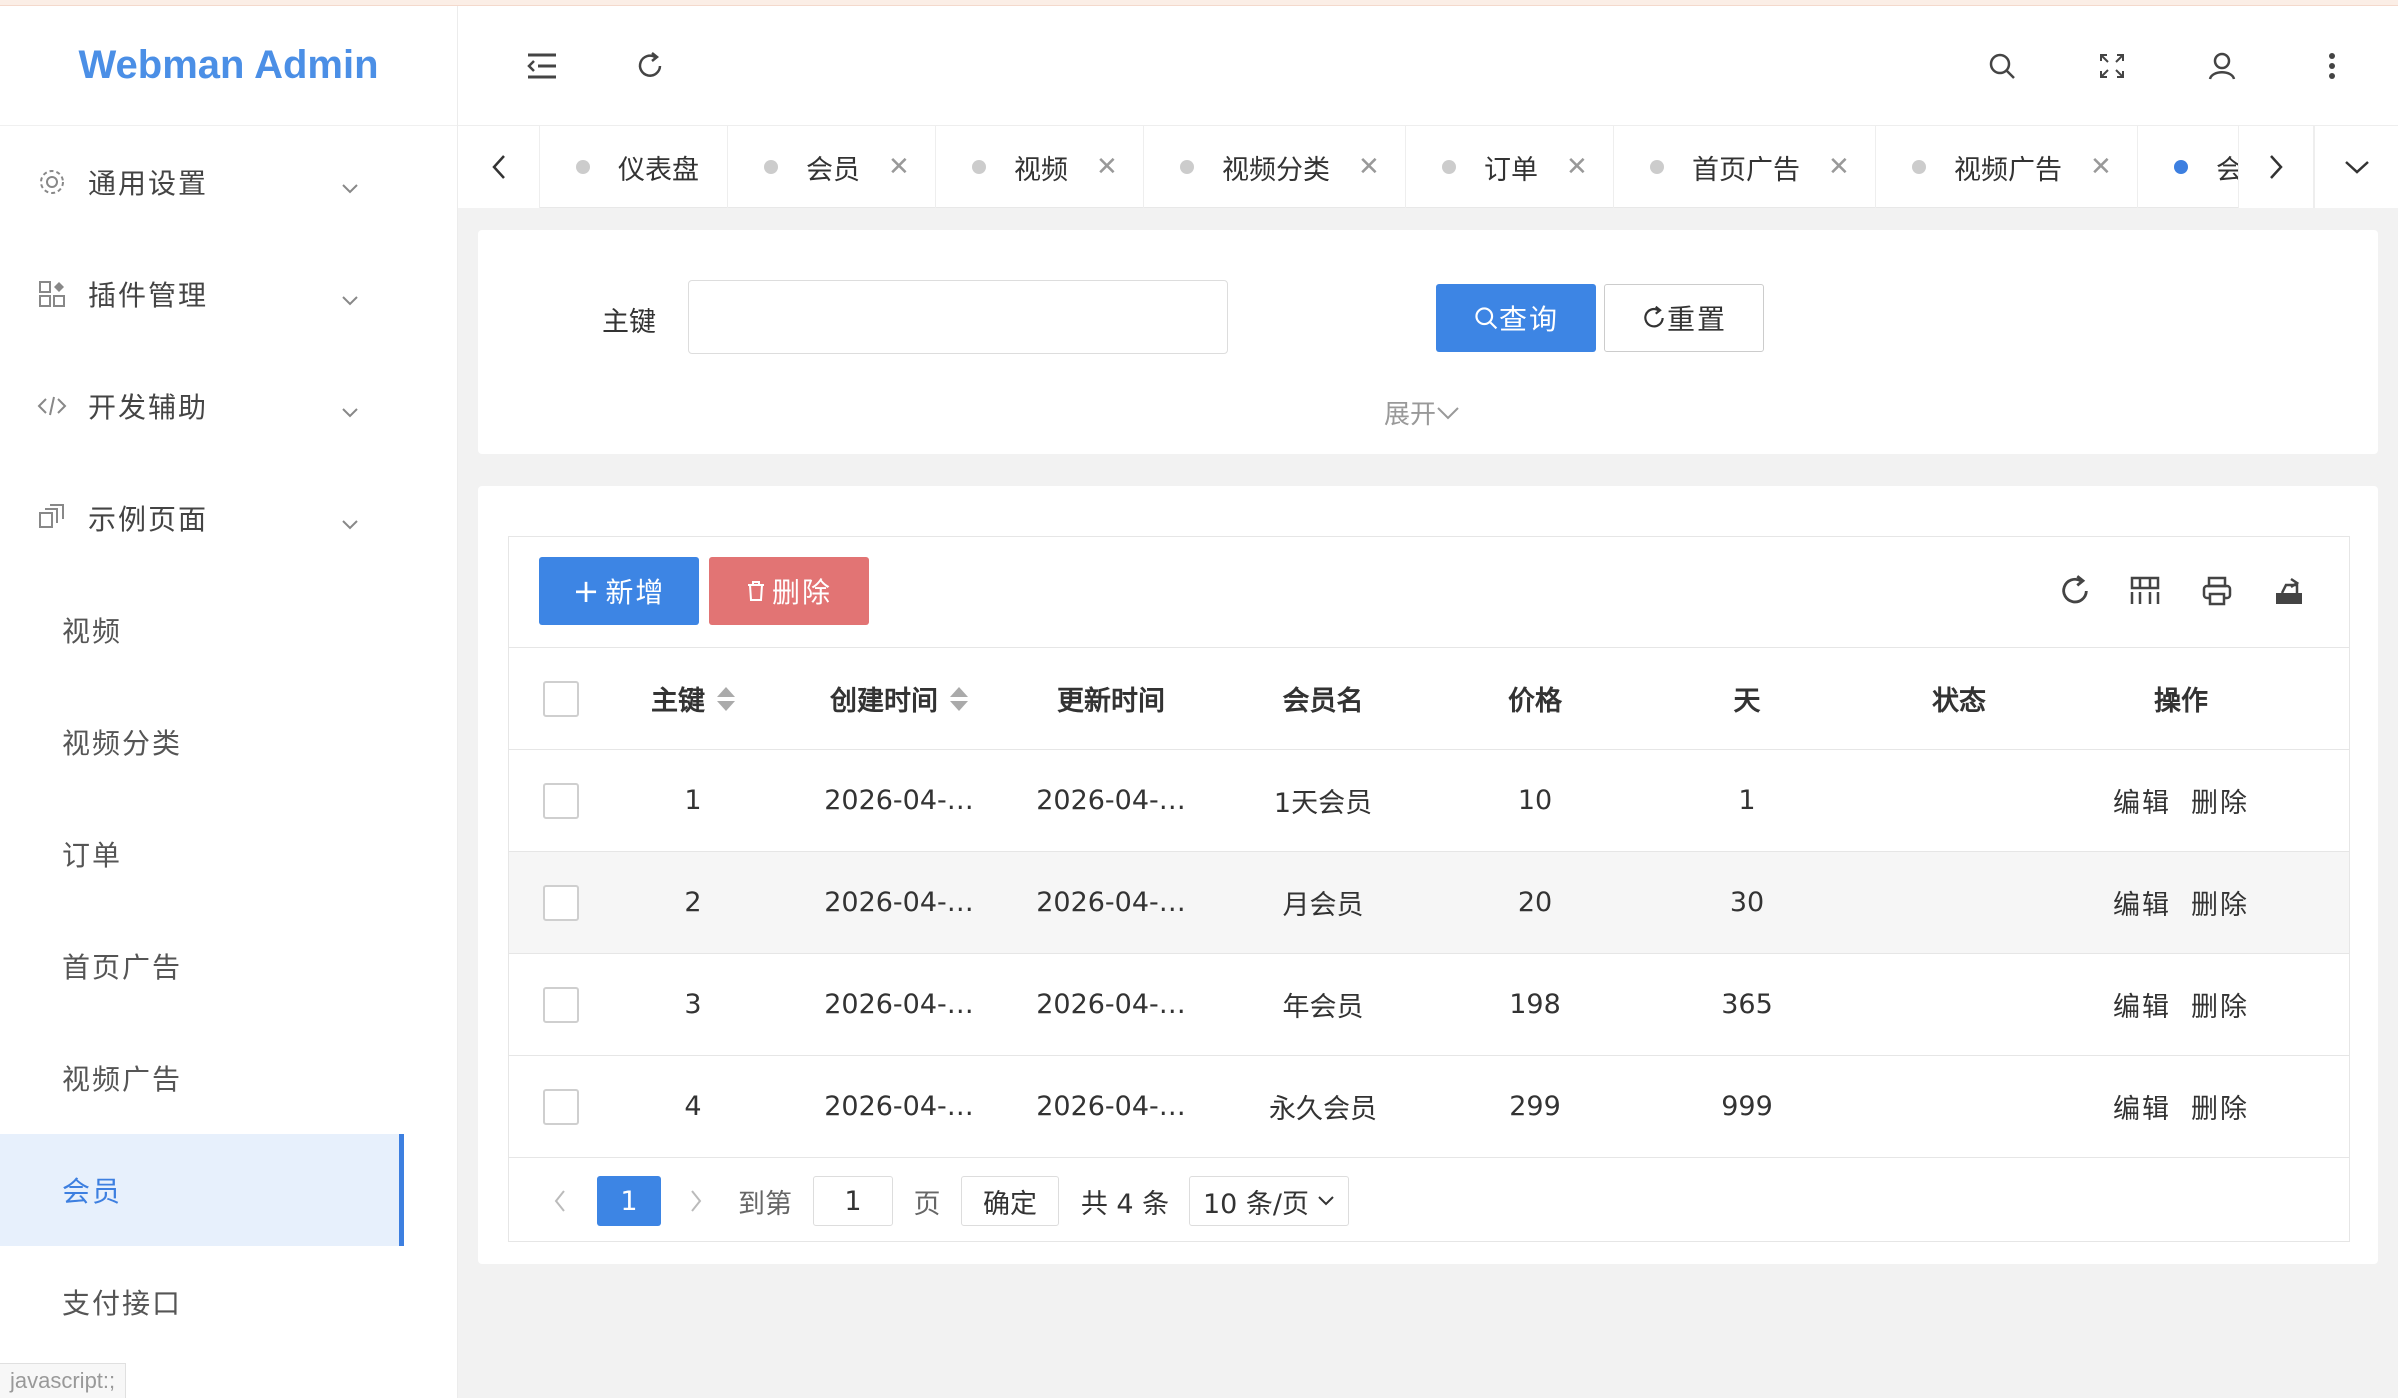 This screenshot has width=2398, height=1398. I want to click on add-button: + 新增, so click(619, 591).